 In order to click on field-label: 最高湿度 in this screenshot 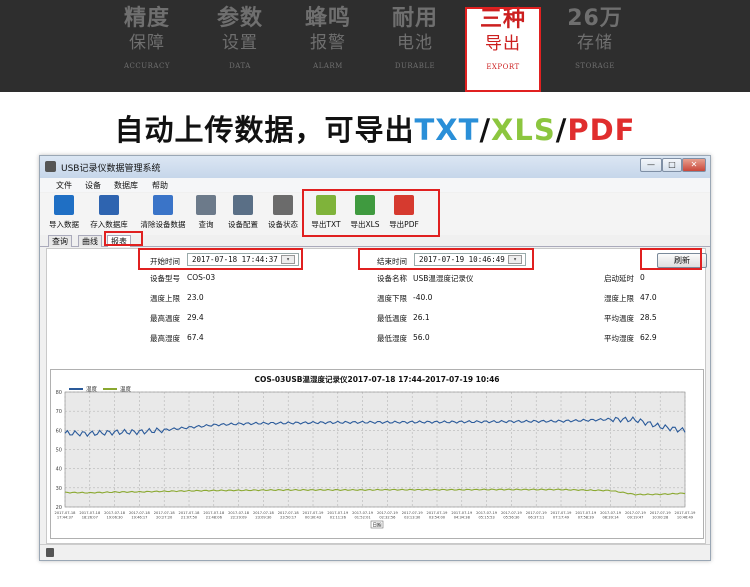, I will do `click(165, 338)`.